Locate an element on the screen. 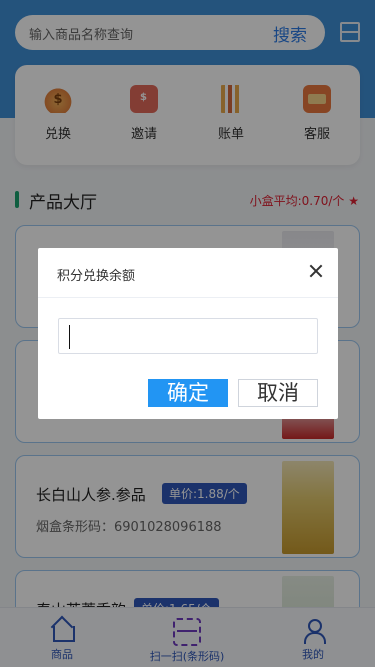 This screenshot has height=667, width=375. amount-input is located at coordinates (188, 336).